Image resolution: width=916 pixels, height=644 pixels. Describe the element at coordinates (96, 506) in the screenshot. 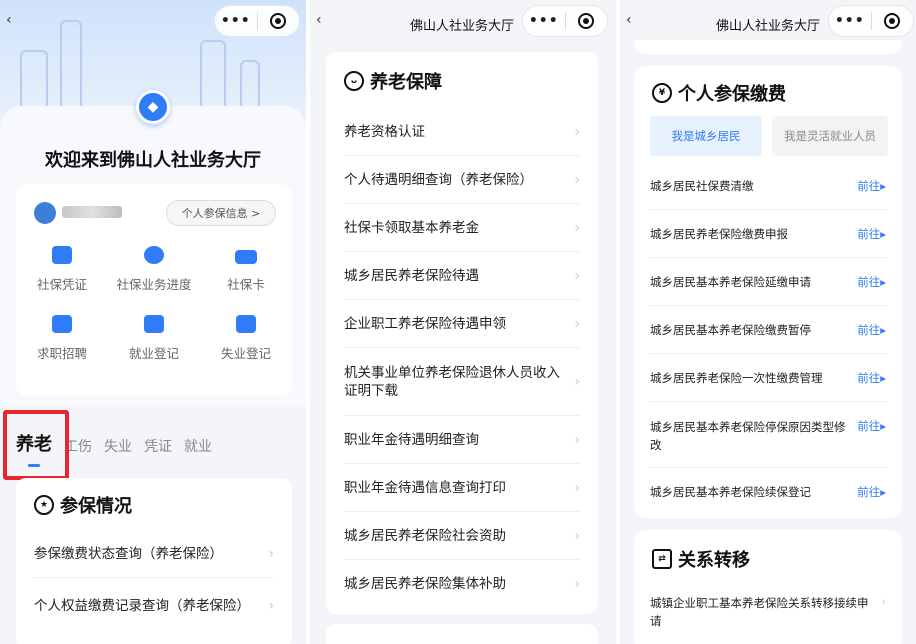

I see `section-title: 参保情况` at that location.